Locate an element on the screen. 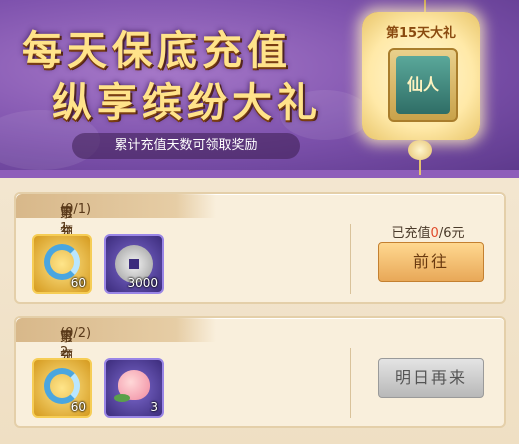 The height and width of the screenshot is (444, 519). banner-title-line2: 纵享缤纷大礼 is located at coordinates (187, 102).